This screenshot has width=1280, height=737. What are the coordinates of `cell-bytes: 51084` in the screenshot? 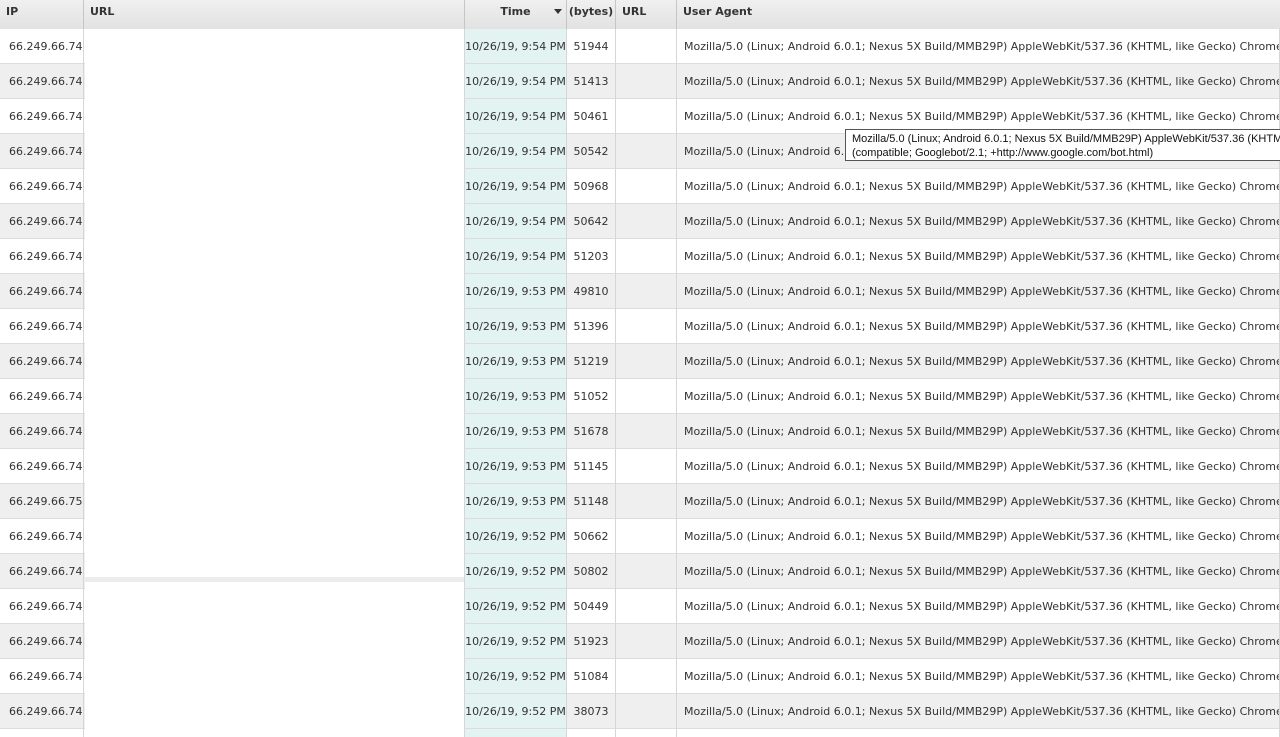 It's located at (591, 676).